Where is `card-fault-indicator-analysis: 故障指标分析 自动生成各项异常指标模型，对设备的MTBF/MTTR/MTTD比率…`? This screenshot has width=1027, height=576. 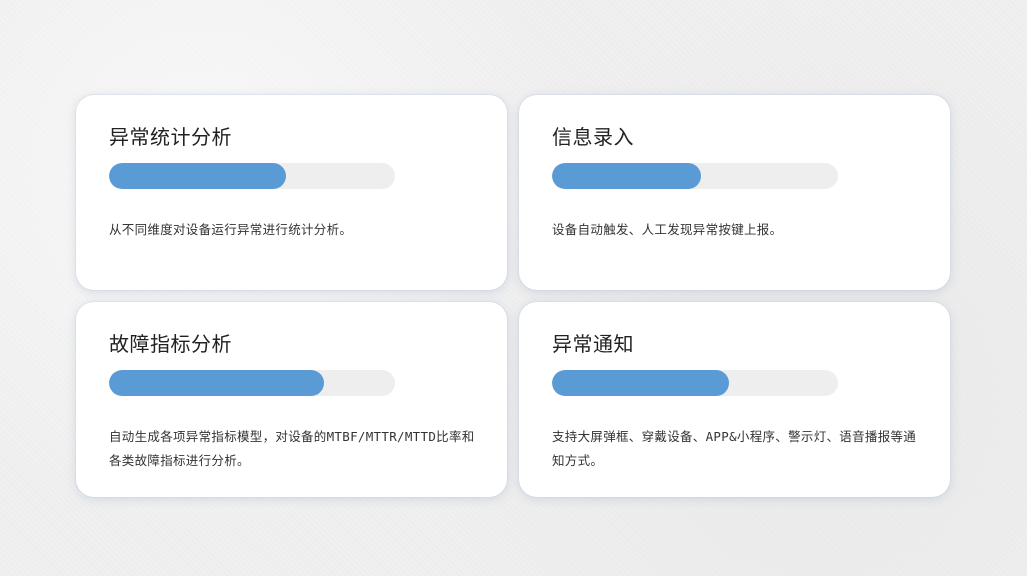 card-fault-indicator-analysis: 故障指标分析 自动生成各项异常指标模型，对设备的MTBF/MTTR/MTTD比率… is located at coordinates (291, 399).